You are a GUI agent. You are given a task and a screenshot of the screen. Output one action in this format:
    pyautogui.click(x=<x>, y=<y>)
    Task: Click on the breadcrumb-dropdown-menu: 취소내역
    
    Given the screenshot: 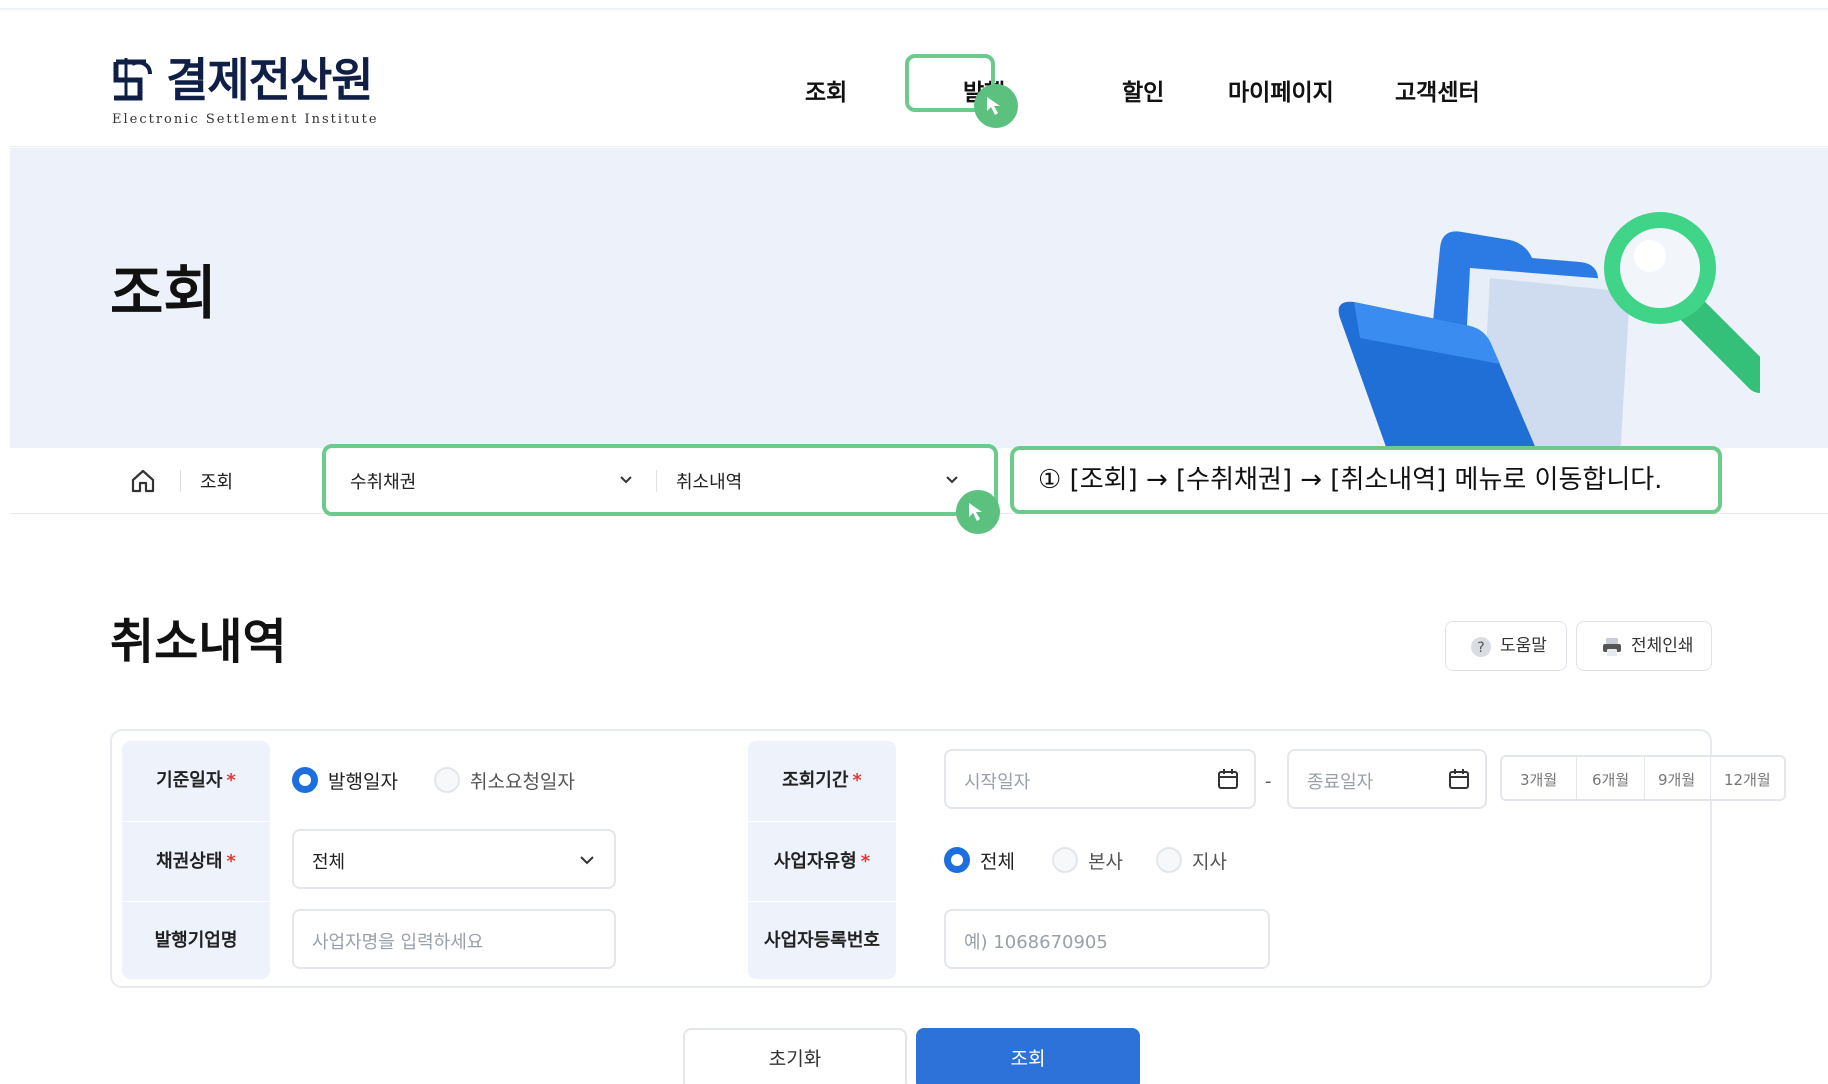 What is the action you would take?
    pyautogui.click(x=709, y=481)
    